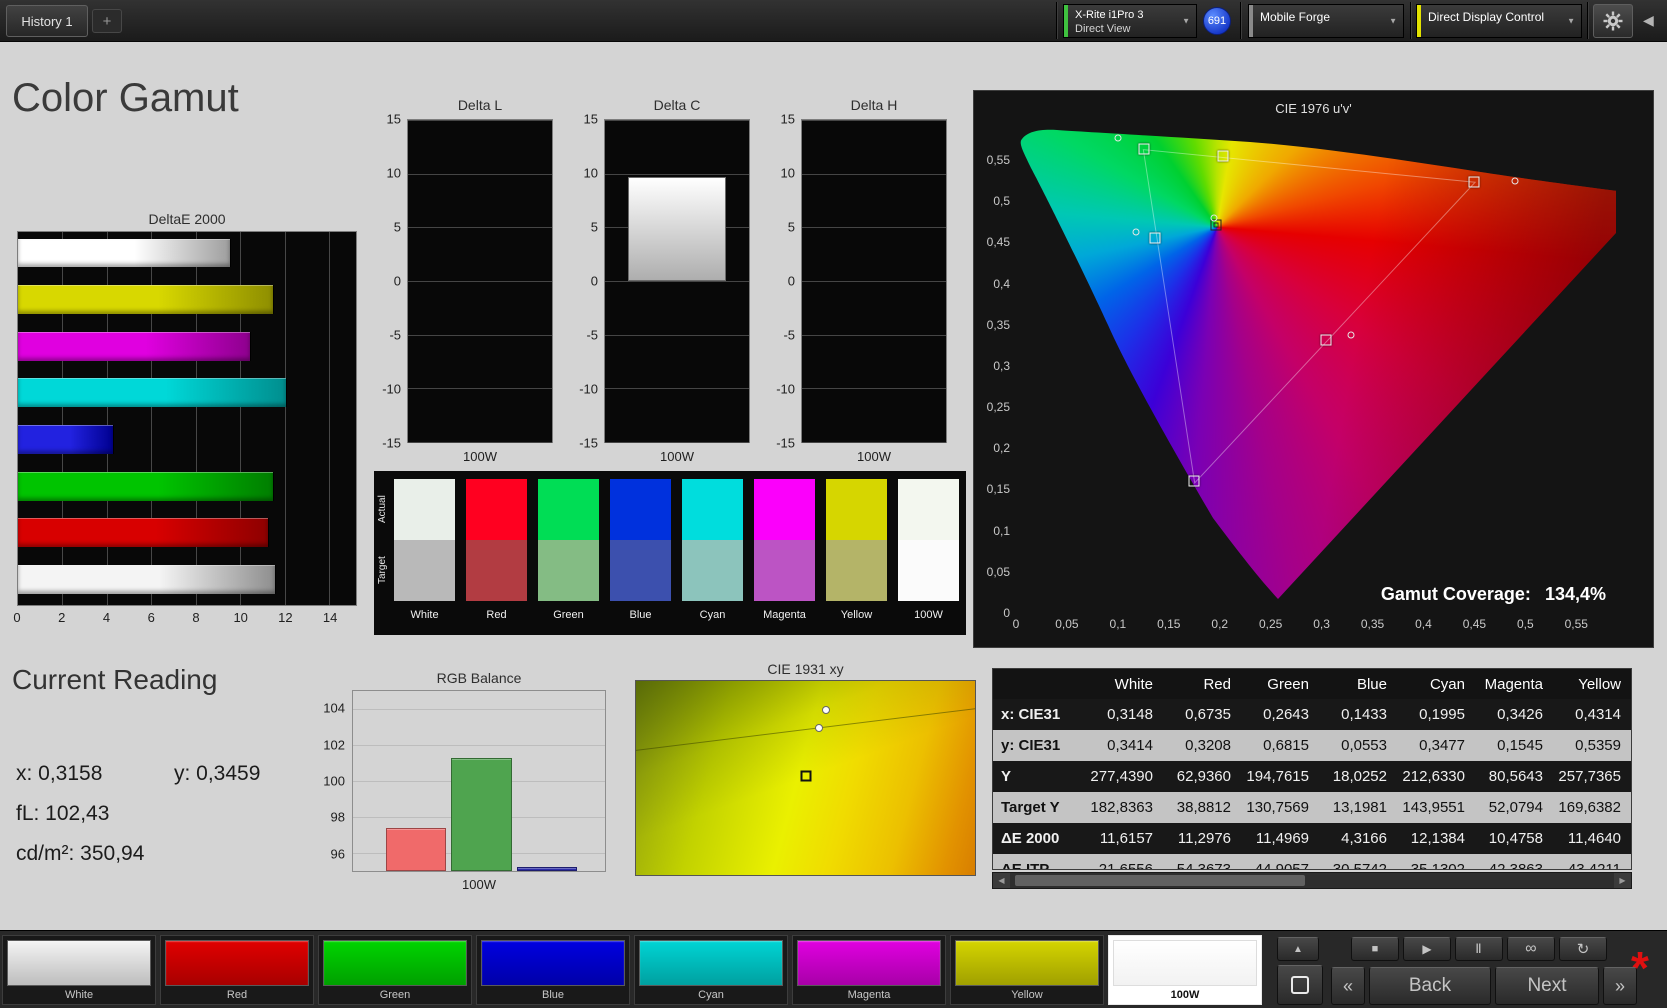 The image size is (1667, 1008). I want to click on delta-h-xlabel: 100W, so click(874, 456).